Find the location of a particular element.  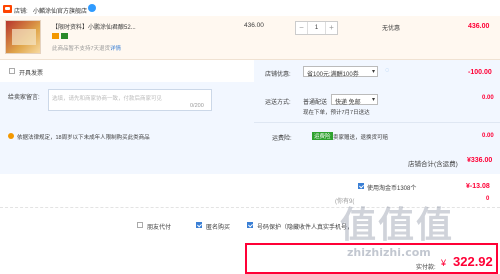

insurance-label: 运费险: is located at coordinates (282, 139).